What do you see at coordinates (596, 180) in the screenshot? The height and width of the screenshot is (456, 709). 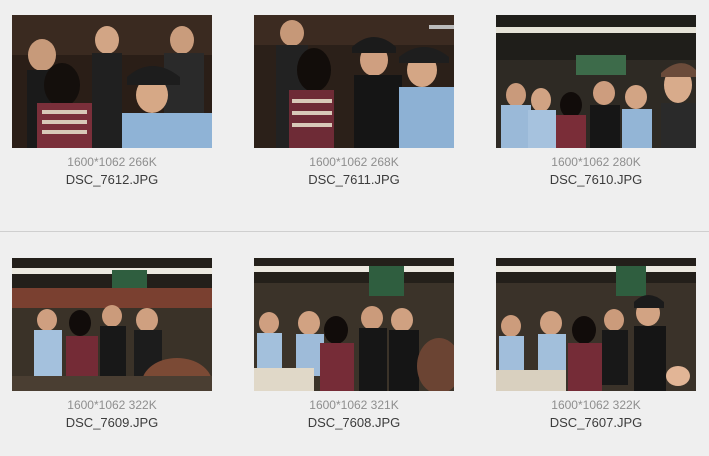 I see `photo-filename: DSC_7610.JPG` at bounding box center [596, 180].